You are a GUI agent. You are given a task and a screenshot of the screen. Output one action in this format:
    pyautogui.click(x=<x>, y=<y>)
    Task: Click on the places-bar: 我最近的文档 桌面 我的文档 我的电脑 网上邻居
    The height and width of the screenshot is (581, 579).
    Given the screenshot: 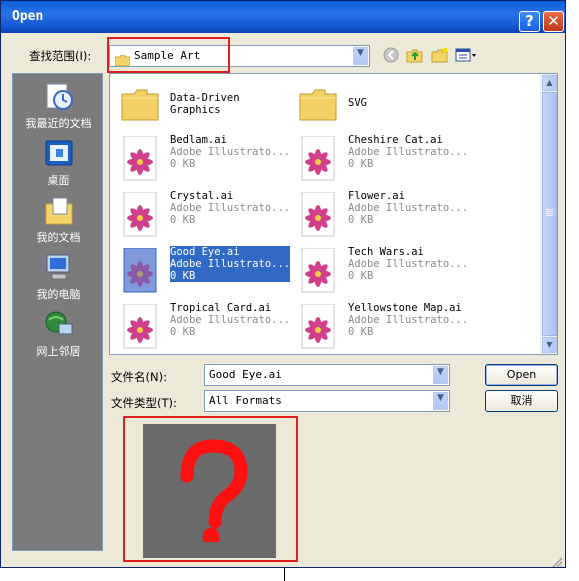 What is the action you would take?
    pyautogui.click(x=57, y=312)
    